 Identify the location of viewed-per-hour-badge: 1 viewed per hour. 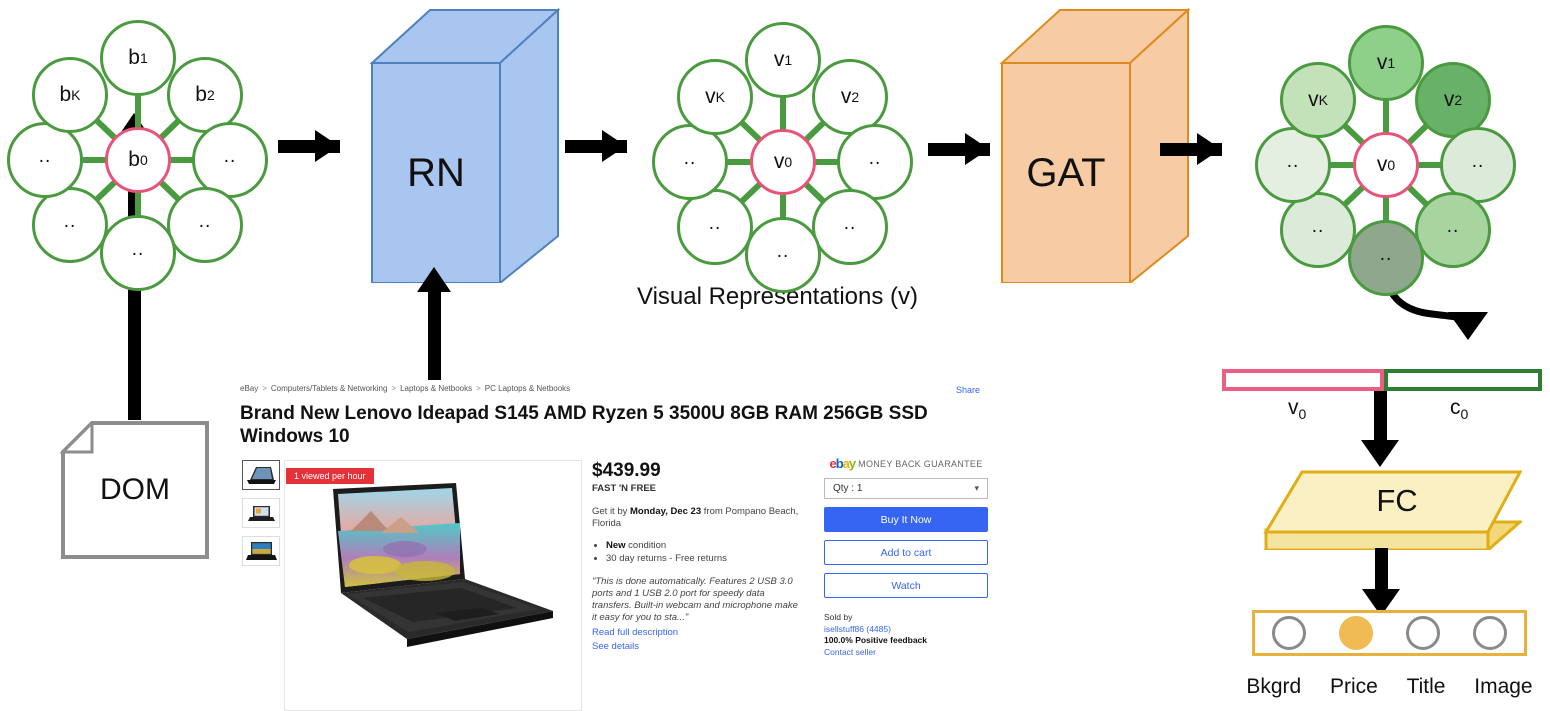
(330, 476).